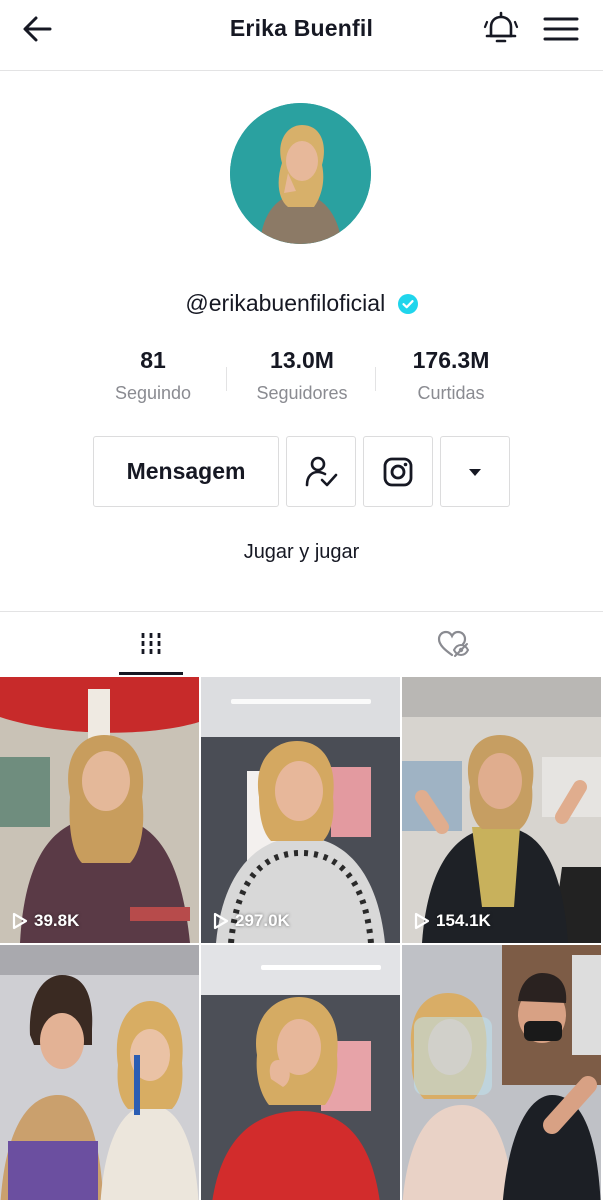  Describe the element at coordinates (302, 374) in the screenshot. I see `stat-followers: 13.0M Seguidores` at that location.